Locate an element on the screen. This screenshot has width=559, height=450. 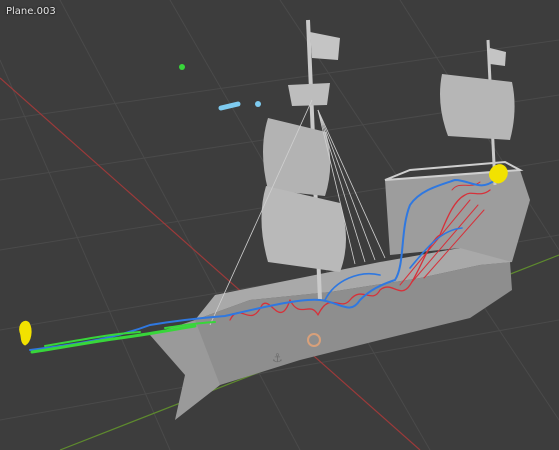
main-flag is located at coordinates (325, 46).